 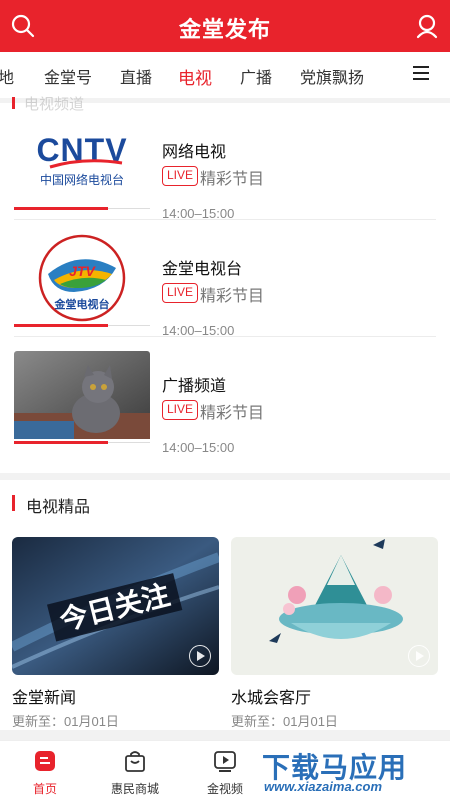 I want to click on category-tabs: 地 金堂号 直播 电视 广播 党旗飘扬, so click(x=225, y=75).